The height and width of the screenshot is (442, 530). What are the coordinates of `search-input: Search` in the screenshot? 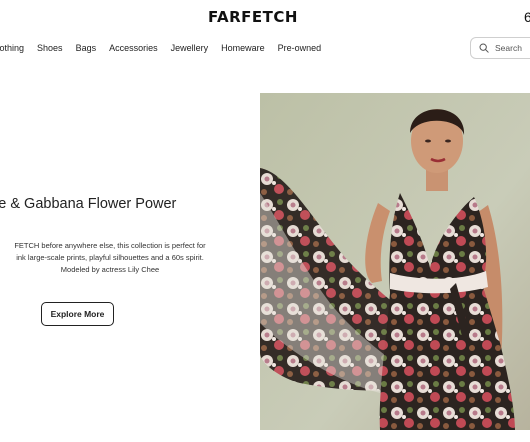 It's located at (500, 48).